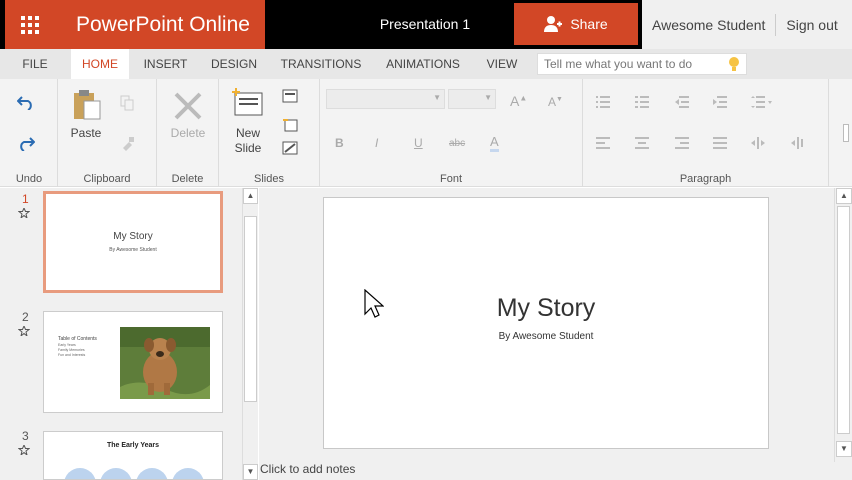 Image resolution: width=852 pixels, height=480 pixels. I want to click on slides-group-label: Slides, so click(269, 179).